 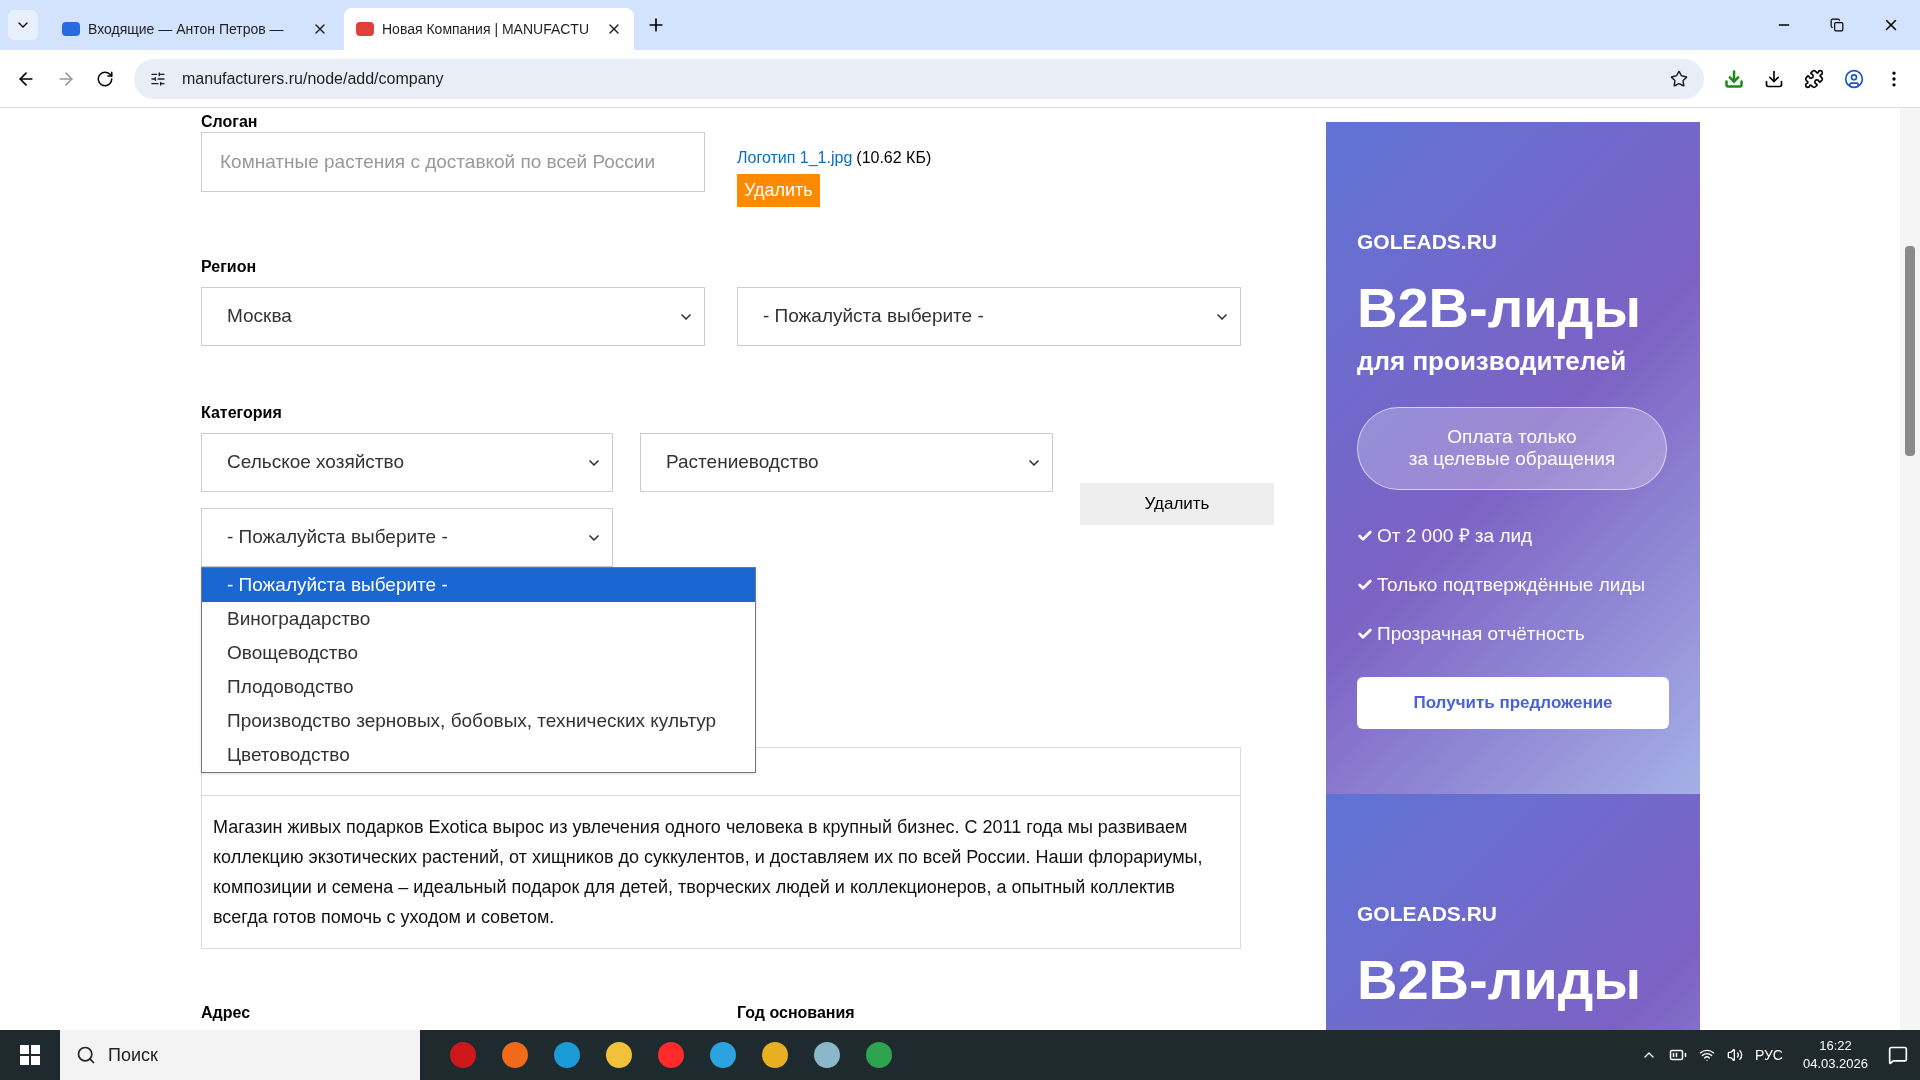 I want to click on cta-button: Получить предложение, so click(x=1513, y=702).